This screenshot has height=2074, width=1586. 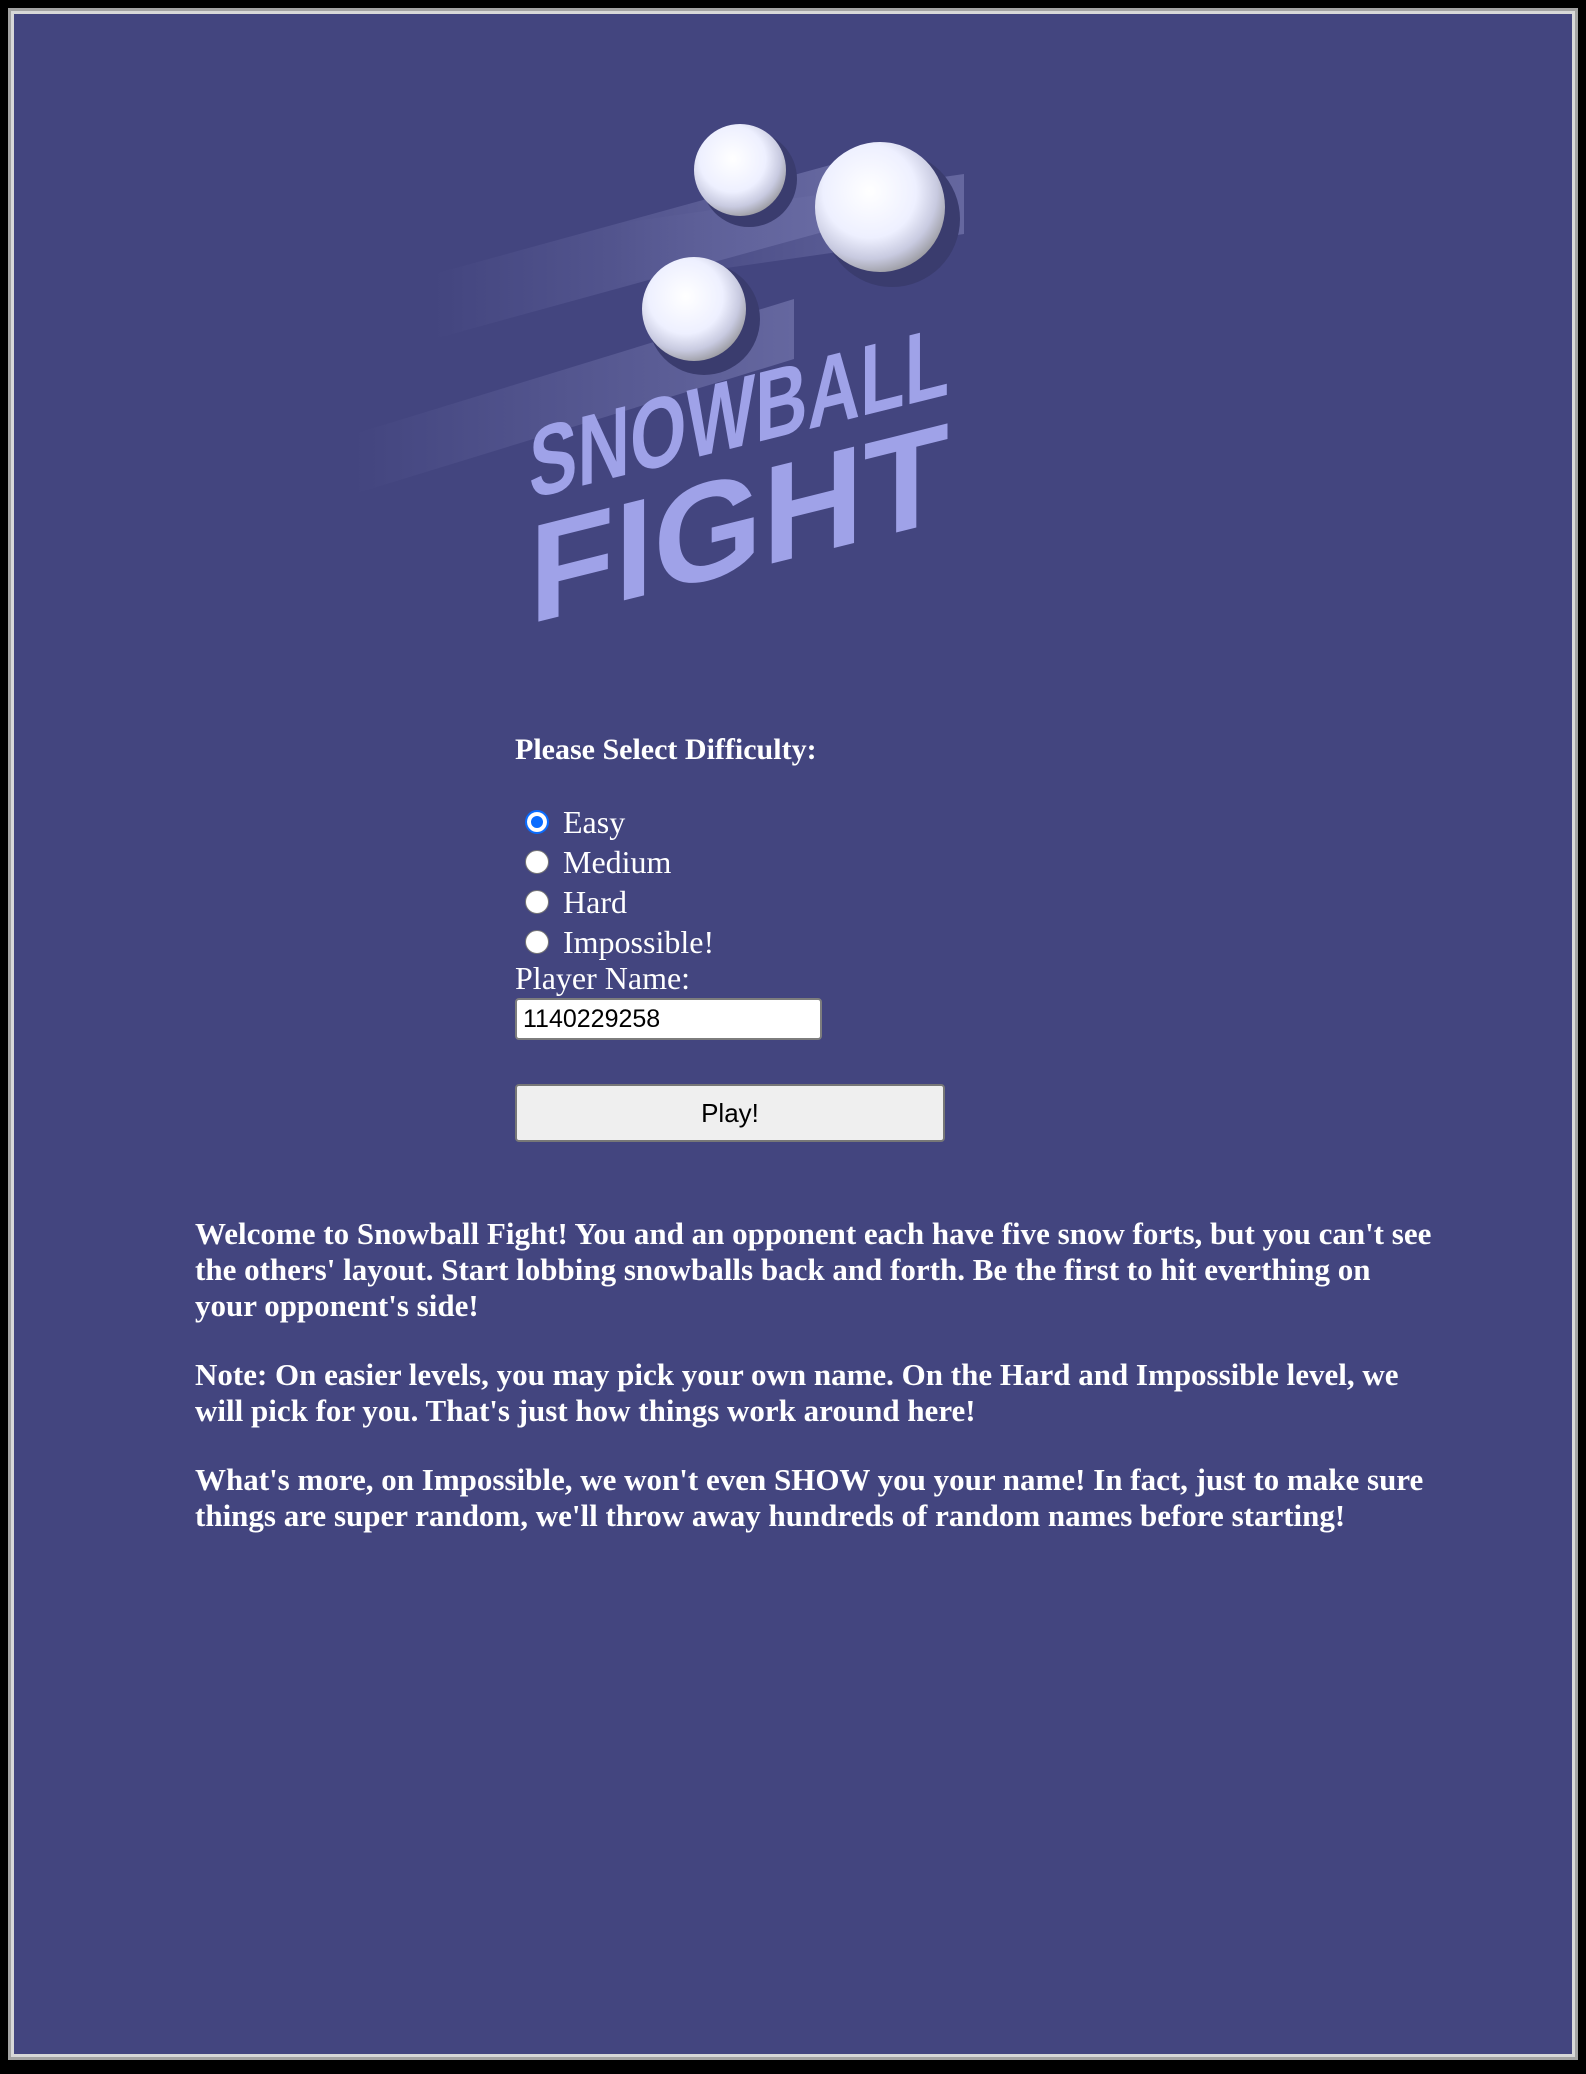 I want to click on difficulty-label-medium: Medium, so click(x=617, y=862).